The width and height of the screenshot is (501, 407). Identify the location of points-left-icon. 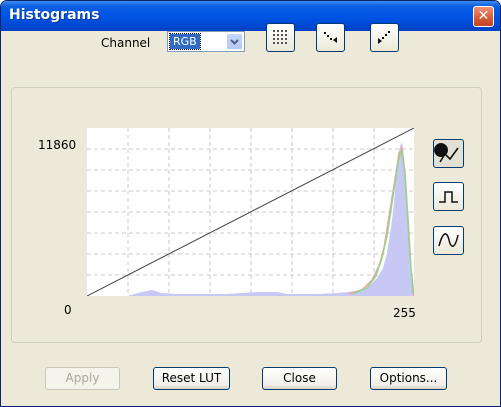
(330, 37).